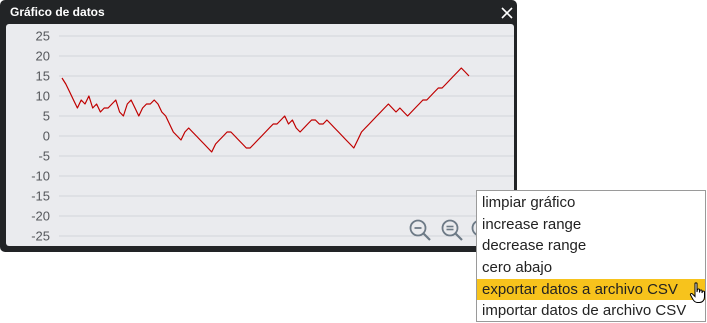 The image size is (707, 323). What do you see at coordinates (258, 11) in the screenshot?
I see `window-titlebar: Gráfico de datos` at bounding box center [258, 11].